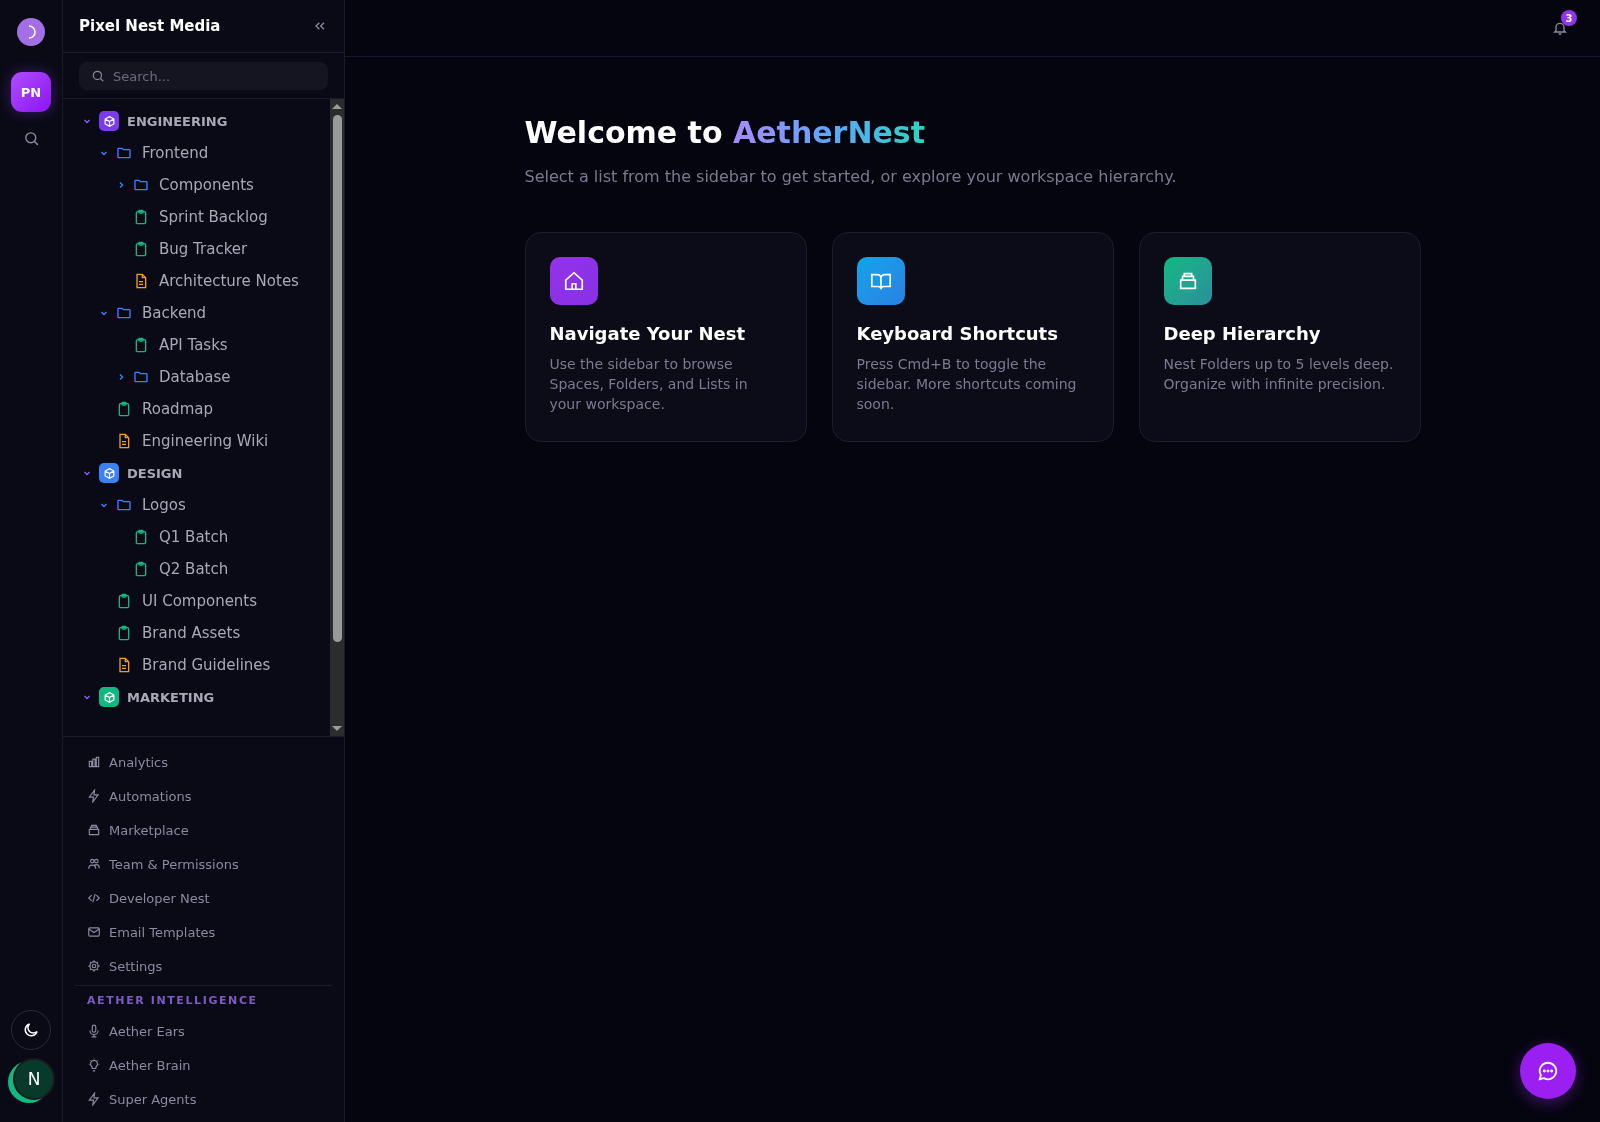  Describe the element at coordinates (649, 384) in the screenshot. I see `card-text: Use the sidebar to browse Spaces, Folders, and Lists in your workspace.` at that location.